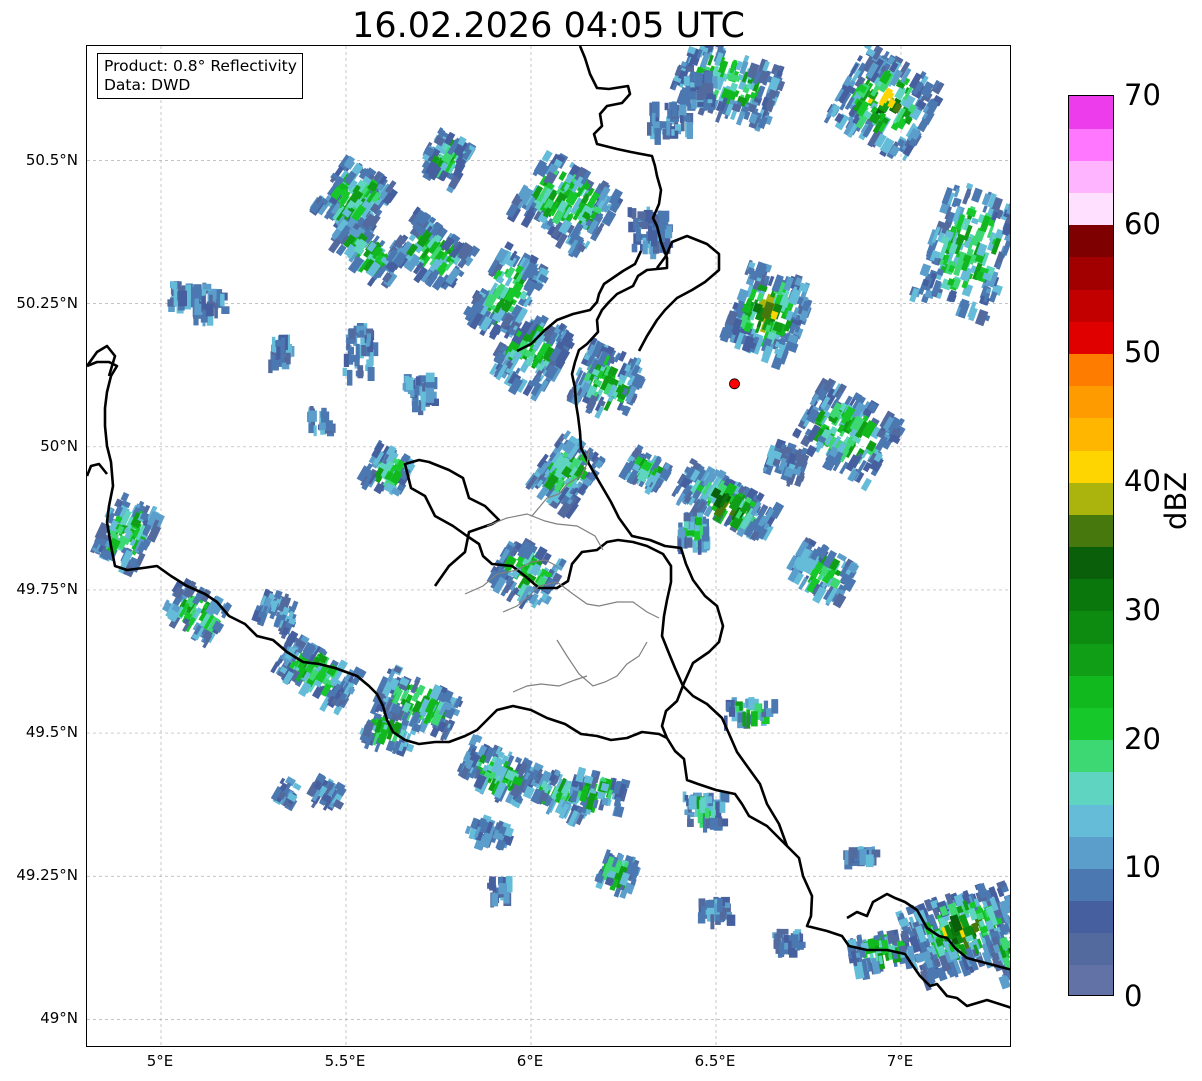  I want to click on lon-tick-label: 5.5°E, so click(345, 1061).